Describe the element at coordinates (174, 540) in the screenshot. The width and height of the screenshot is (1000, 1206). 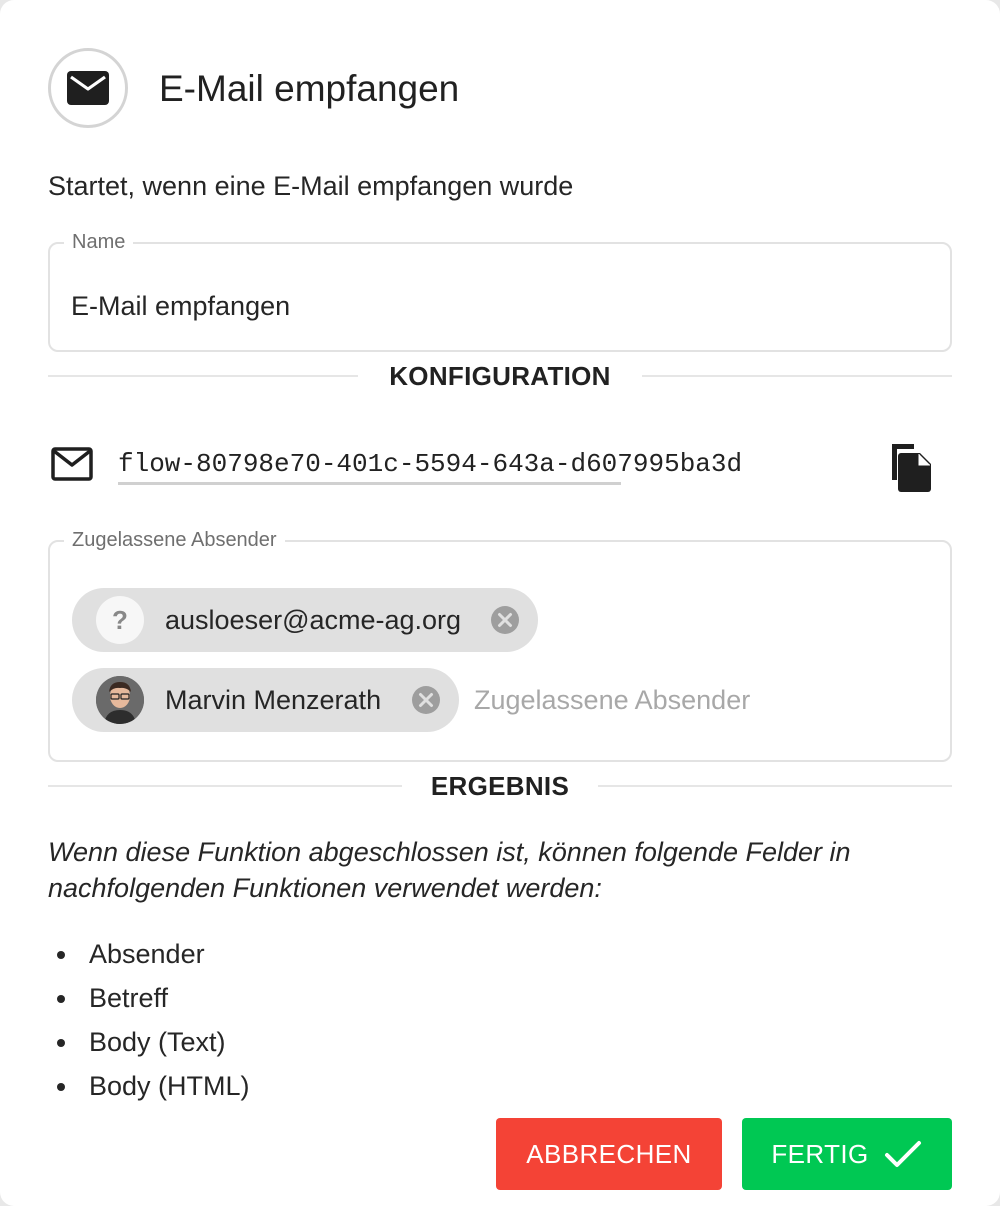
I see `allowed-senders-legend: Zugelassene Absender` at that location.